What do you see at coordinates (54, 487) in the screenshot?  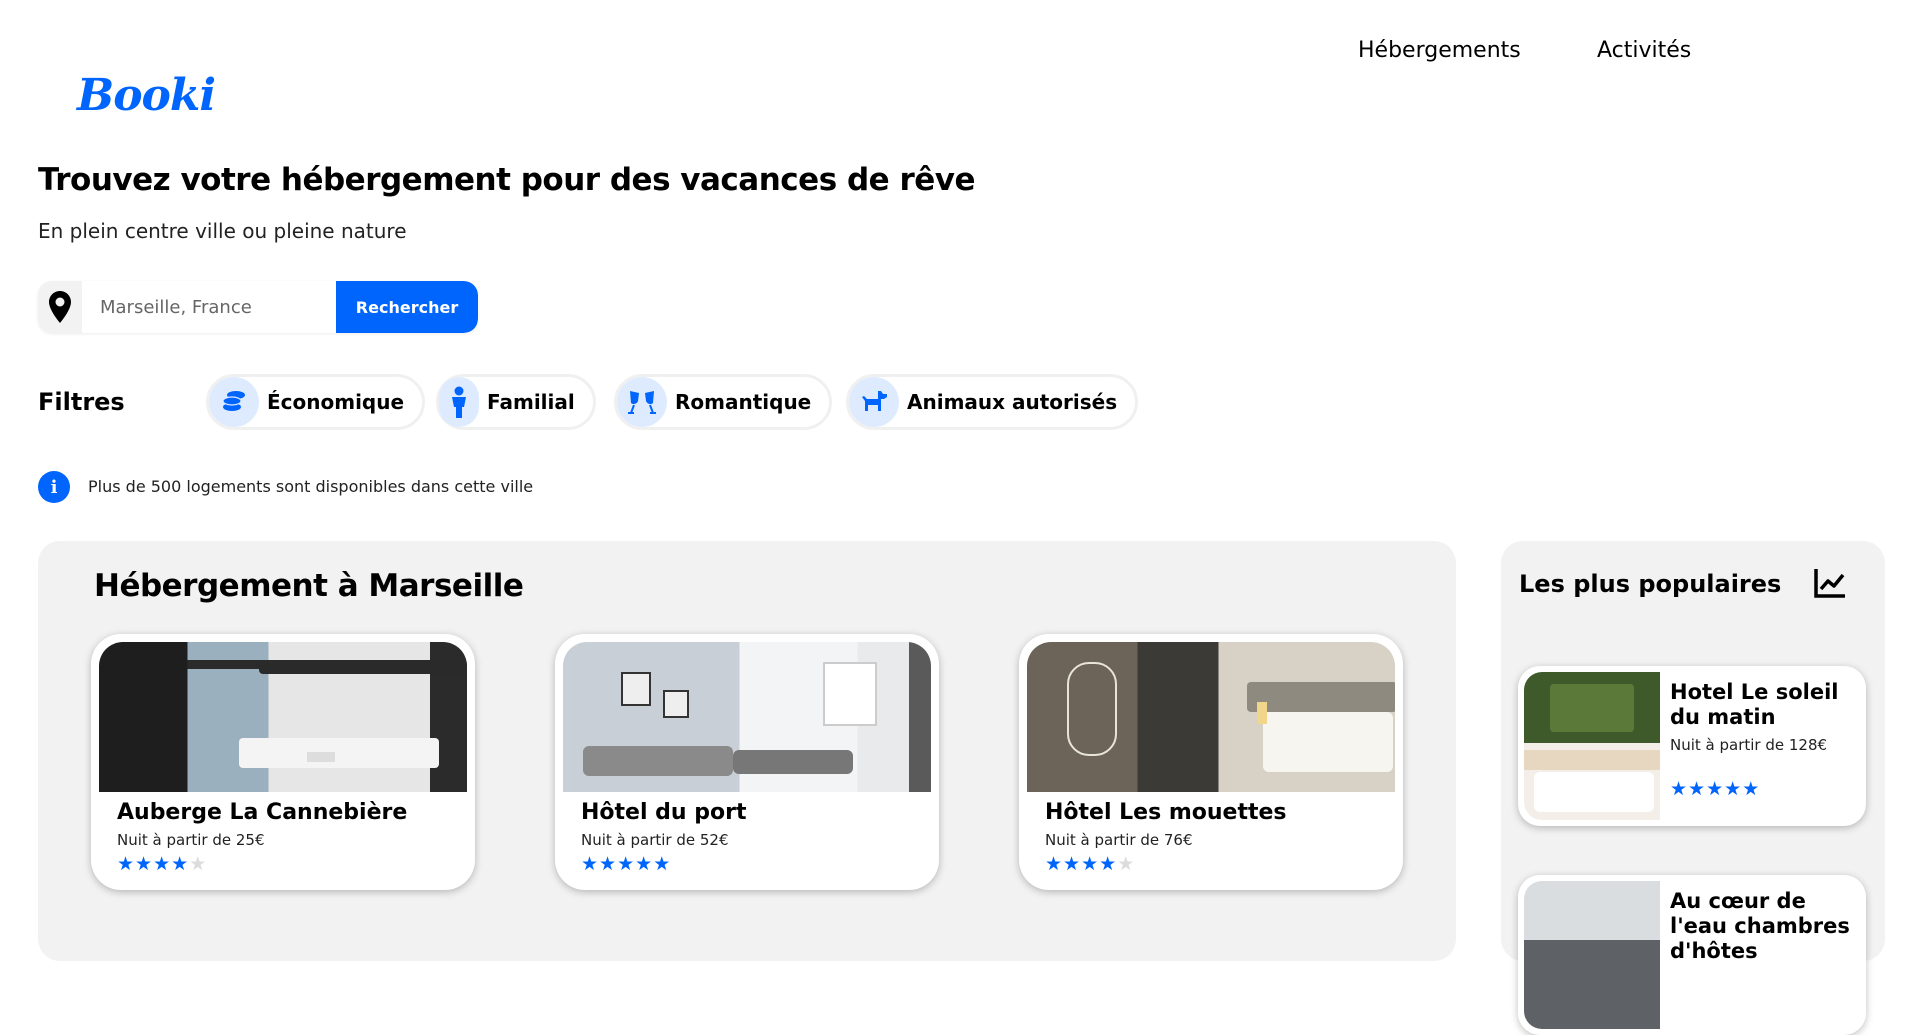 I see `info-icon: i` at bounding box center [54, 487].